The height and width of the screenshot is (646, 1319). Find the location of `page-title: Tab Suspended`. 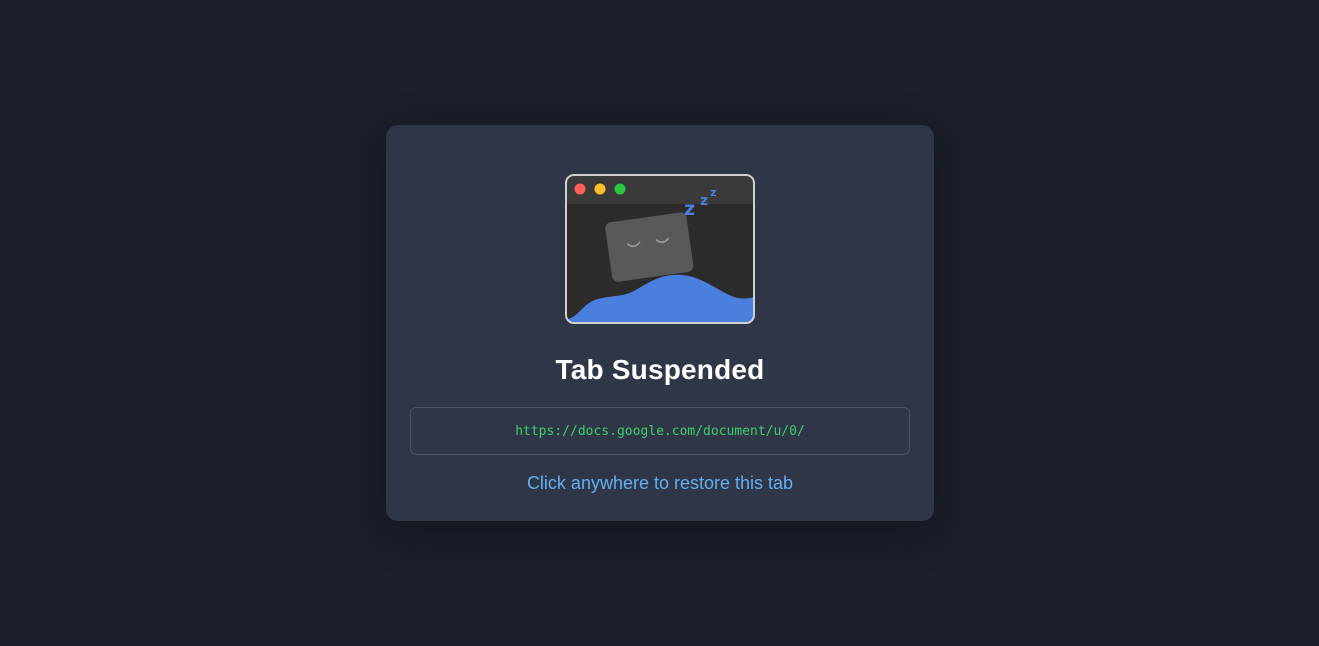

page-title: Tab Suspended is located at coordinates (660, 369).